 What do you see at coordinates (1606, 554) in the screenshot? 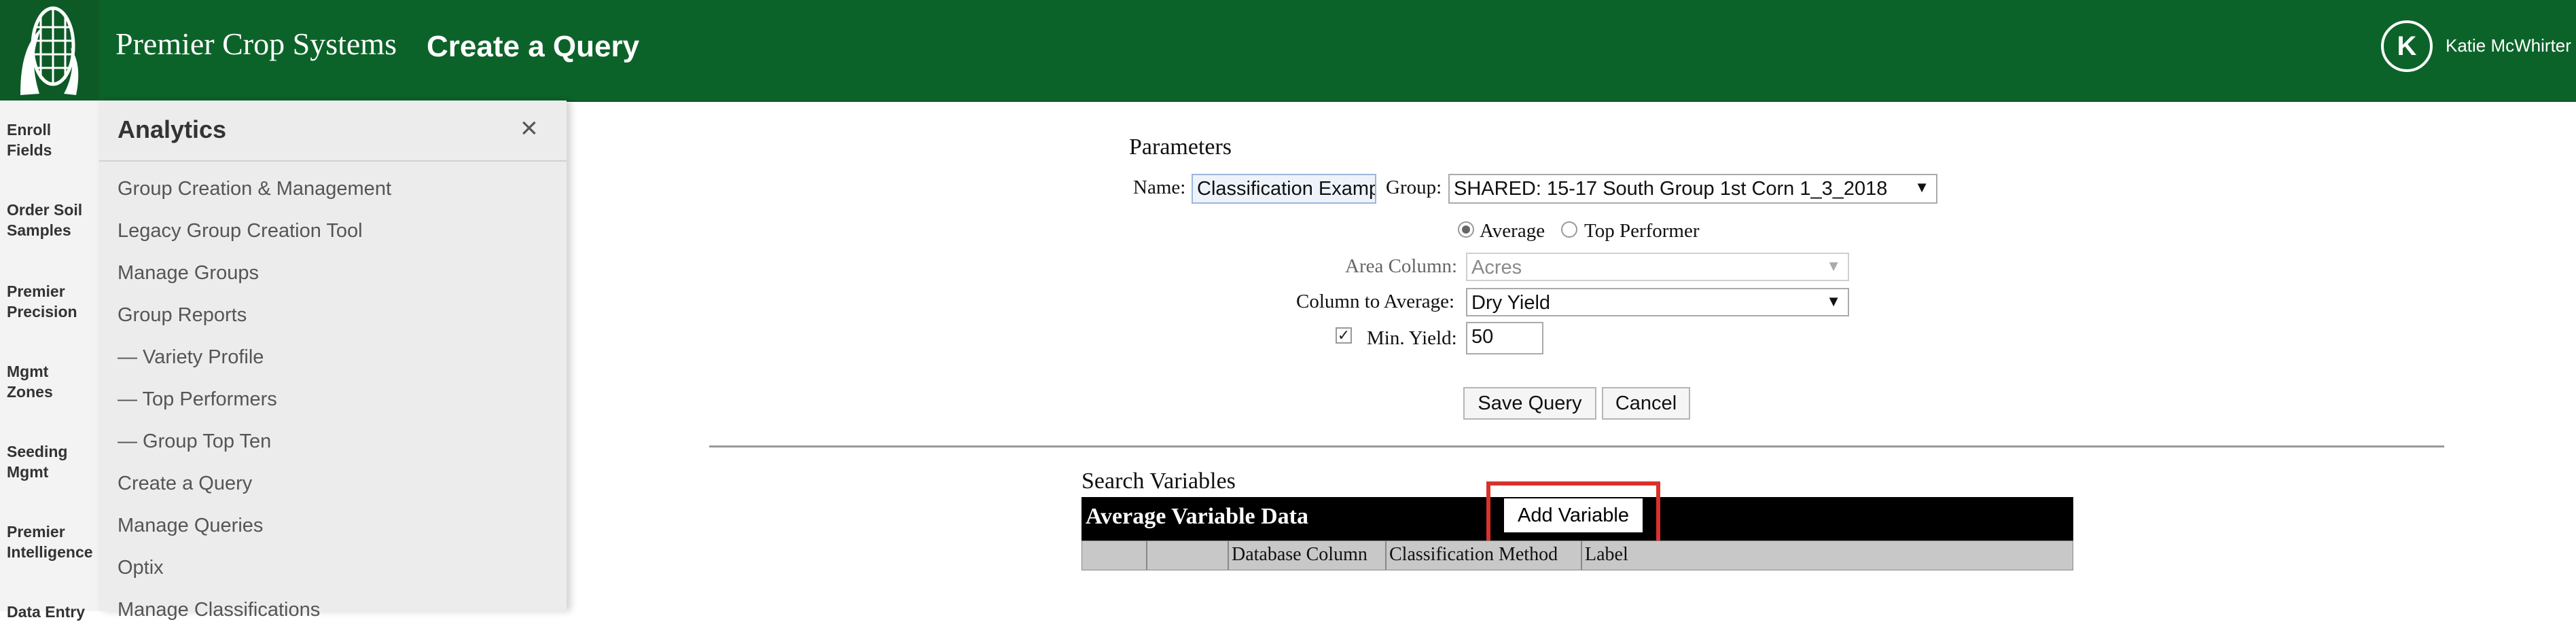
I see `column-header-label: Label` at bounding box center [1606, 554].